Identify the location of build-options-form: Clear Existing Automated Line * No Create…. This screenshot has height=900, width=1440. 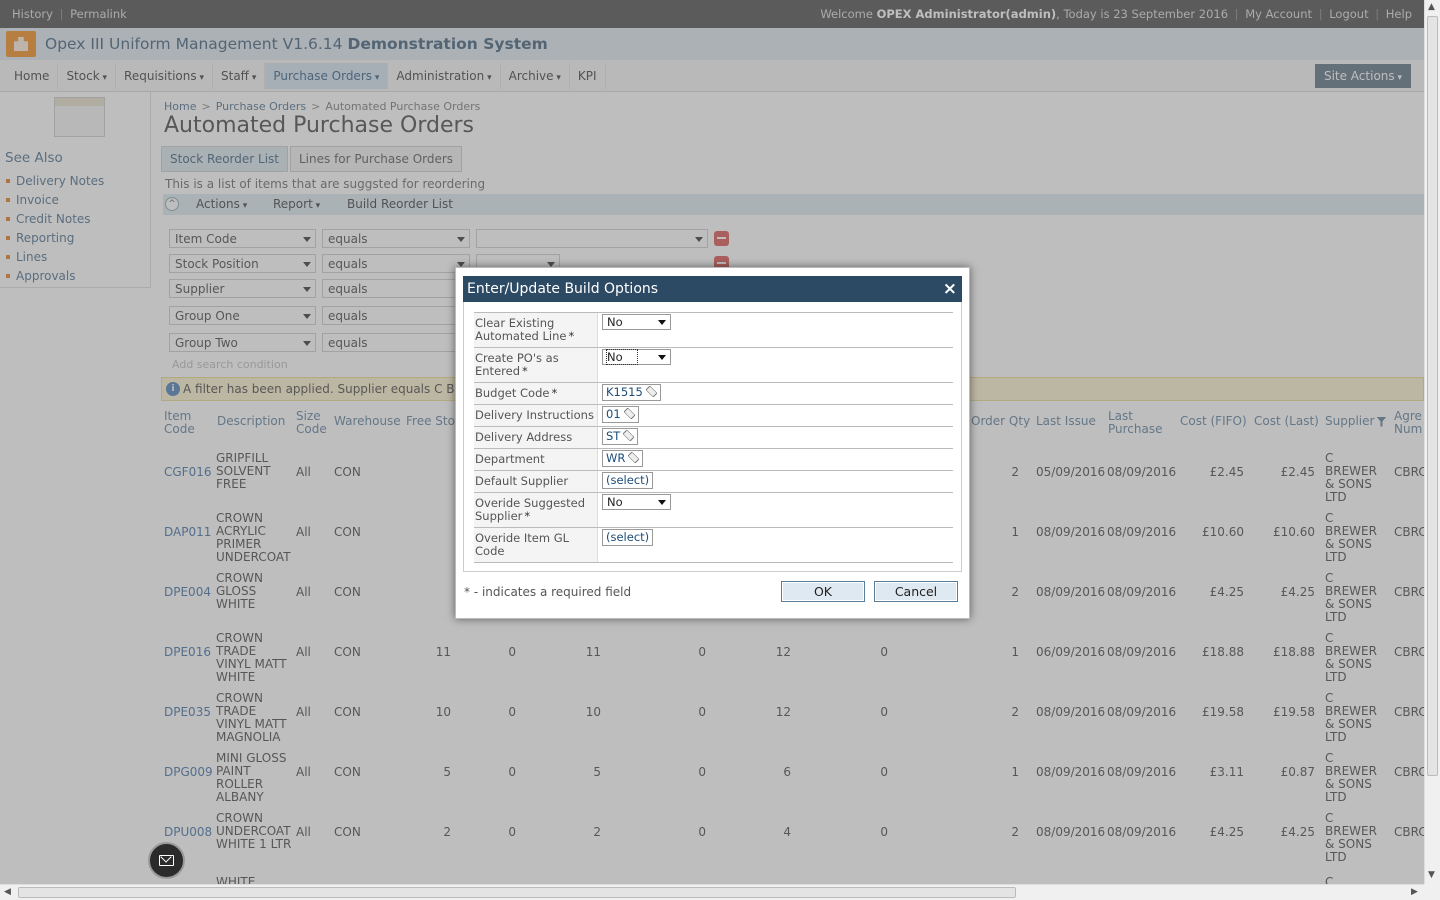
(713, 437).